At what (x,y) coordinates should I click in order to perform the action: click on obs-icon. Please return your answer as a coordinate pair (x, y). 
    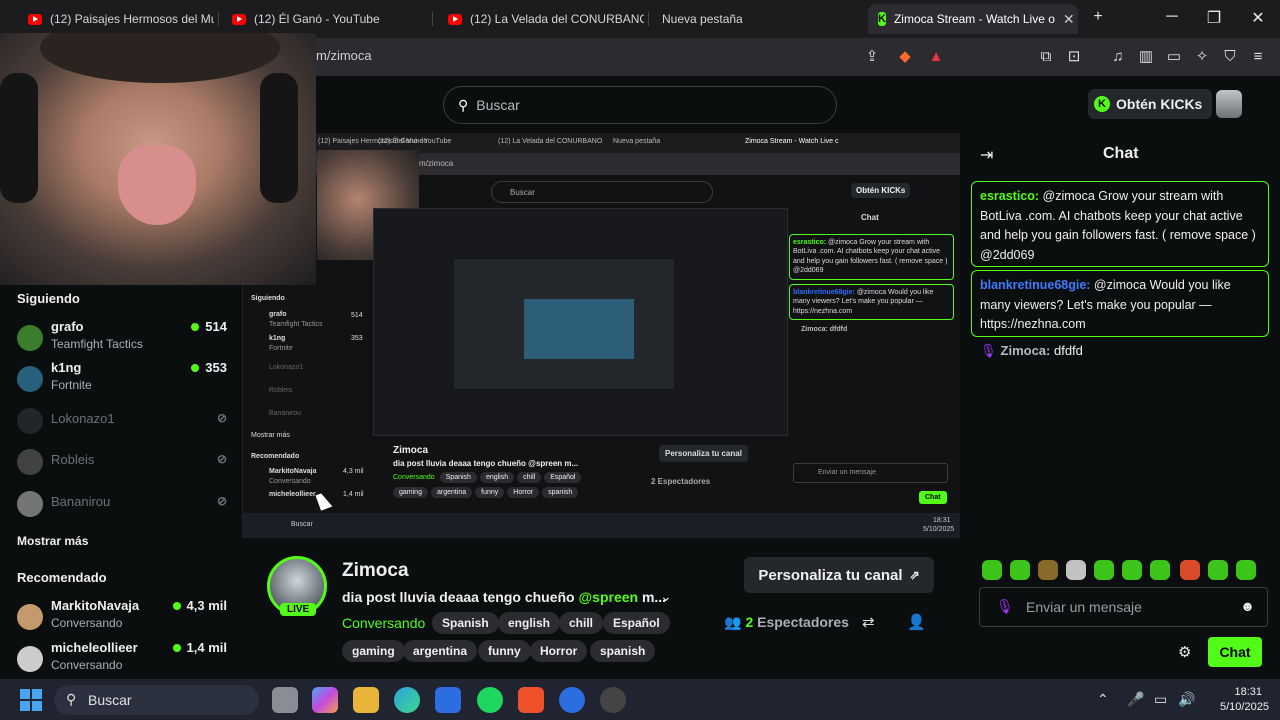
    Looking at the image, I should click on (613, 700).